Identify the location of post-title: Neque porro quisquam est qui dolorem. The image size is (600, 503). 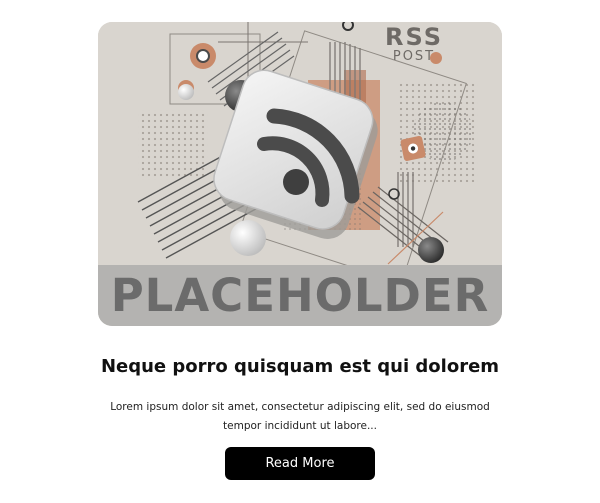
(300, 366).